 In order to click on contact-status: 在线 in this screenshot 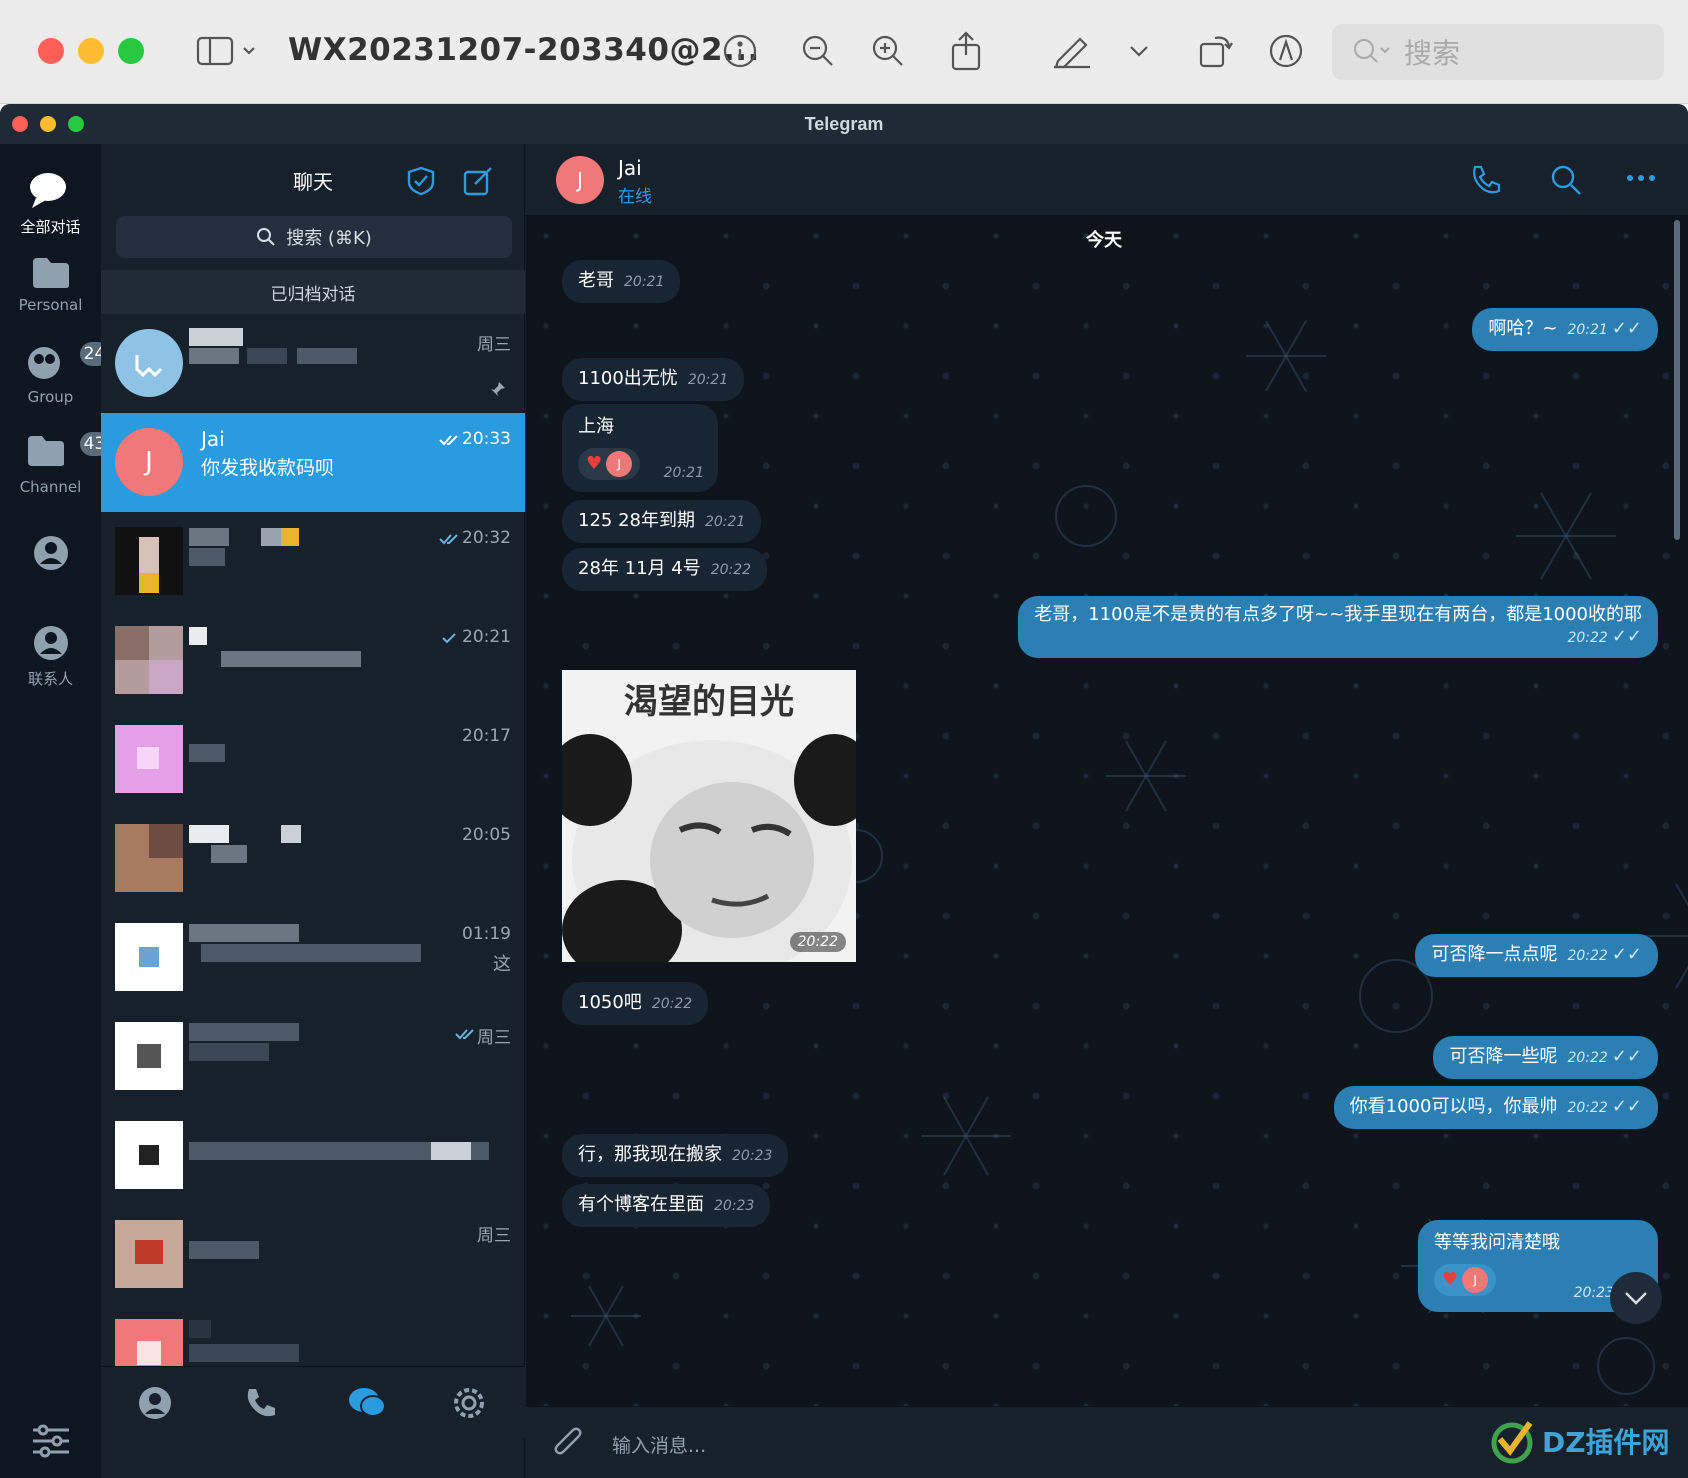, I will do `click(635, 197)`.